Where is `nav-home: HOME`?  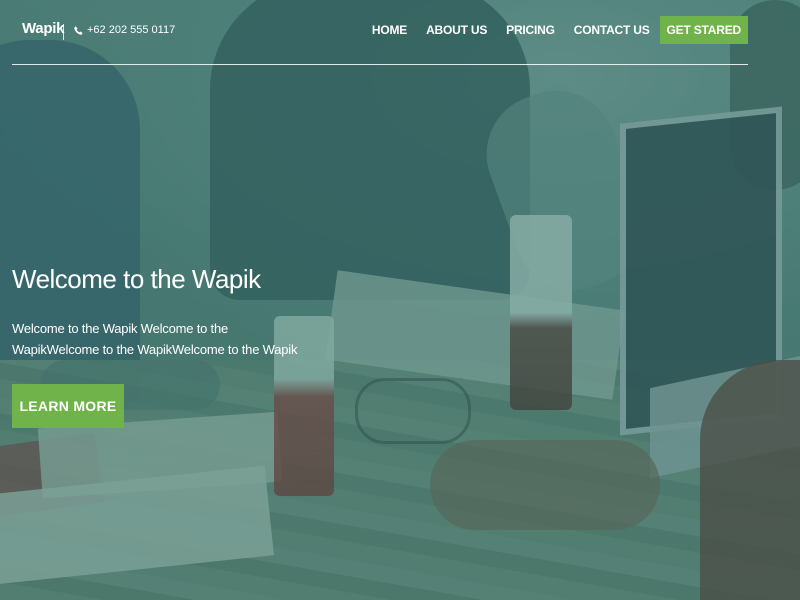
nav-home: HOME is located at coordinates (389, 30).